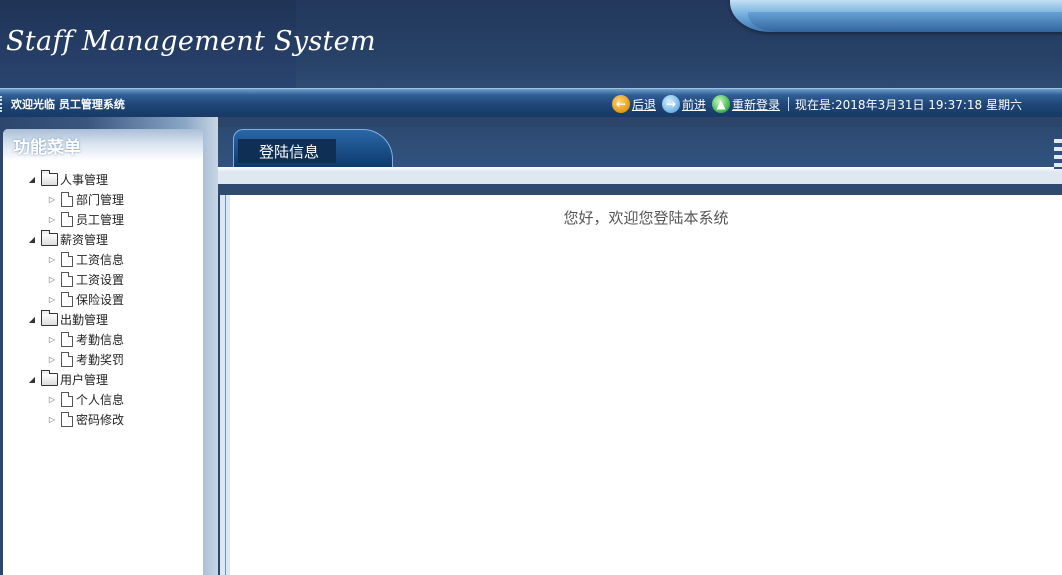 This screenshot has height=575, width=1062. I want to click on back-arrow-icon: ←, so click(620, 104).